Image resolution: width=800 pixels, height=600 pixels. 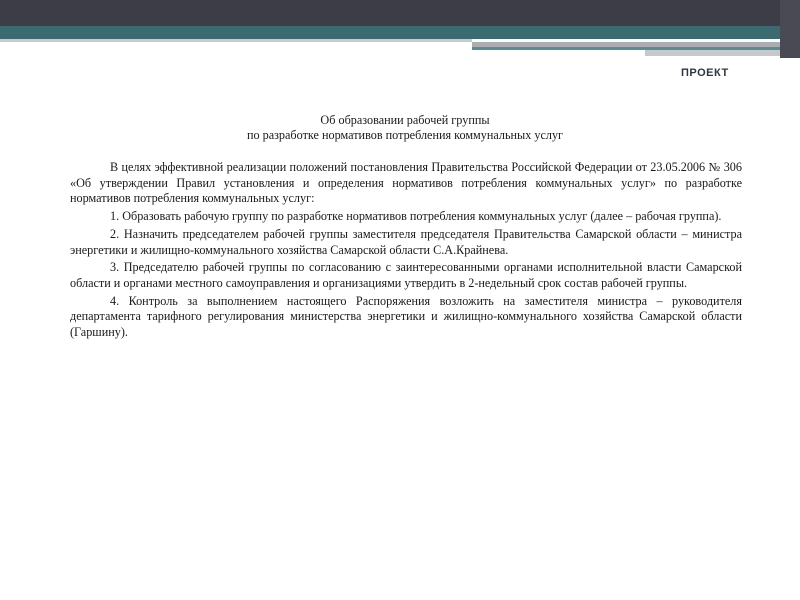 I want to click on header-band-teal, so click(x=390, y=32).